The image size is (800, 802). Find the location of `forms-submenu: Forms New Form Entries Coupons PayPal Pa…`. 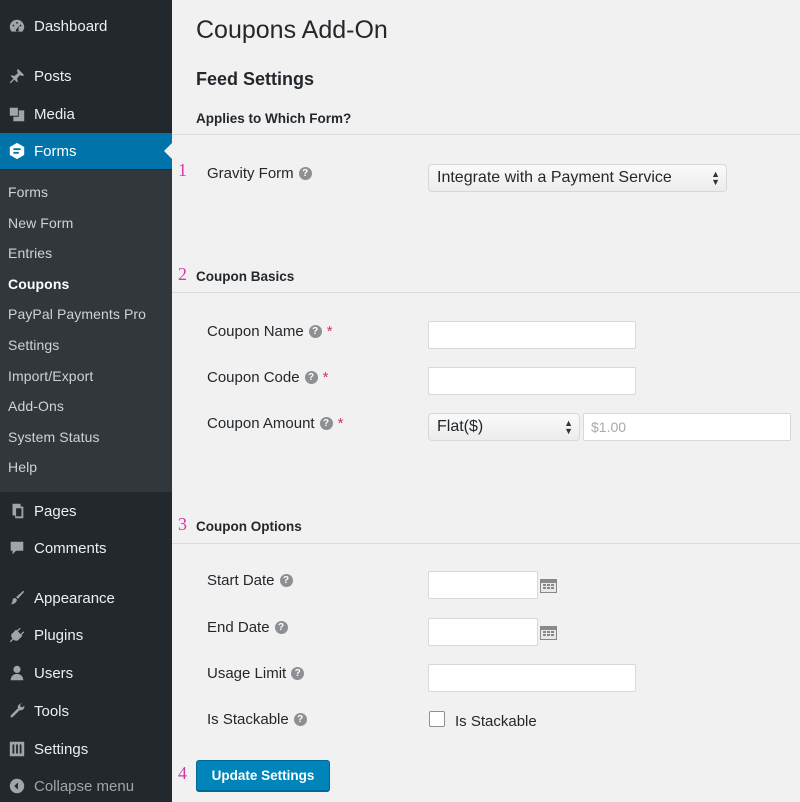

forms-submenu: Forms New Form Entries Coupons PayPal Pa… is located at coordinates (86, 331).